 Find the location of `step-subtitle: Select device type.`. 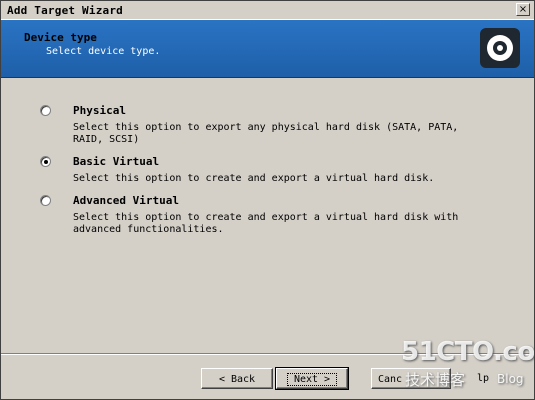

step-subtitle: Select device type. is located at coordinates (103, 51).